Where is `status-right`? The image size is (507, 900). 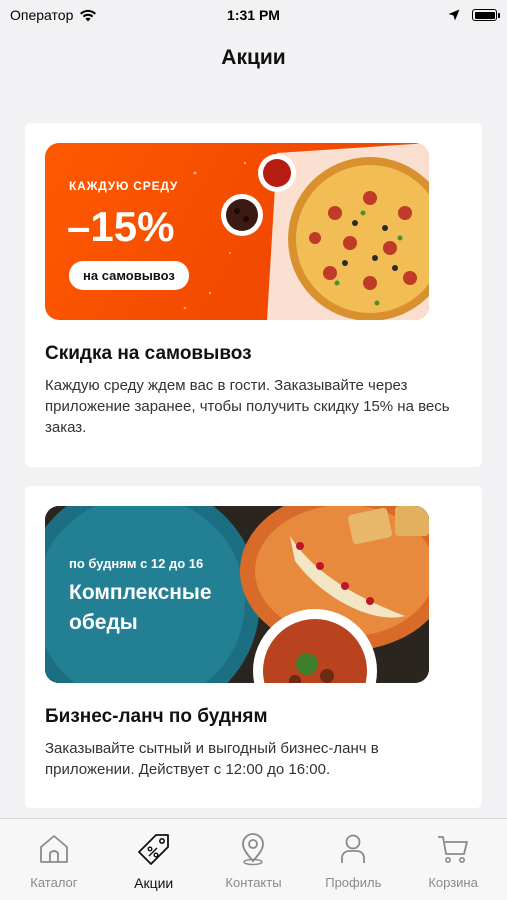
status-right is located at coordinates (474, 15).